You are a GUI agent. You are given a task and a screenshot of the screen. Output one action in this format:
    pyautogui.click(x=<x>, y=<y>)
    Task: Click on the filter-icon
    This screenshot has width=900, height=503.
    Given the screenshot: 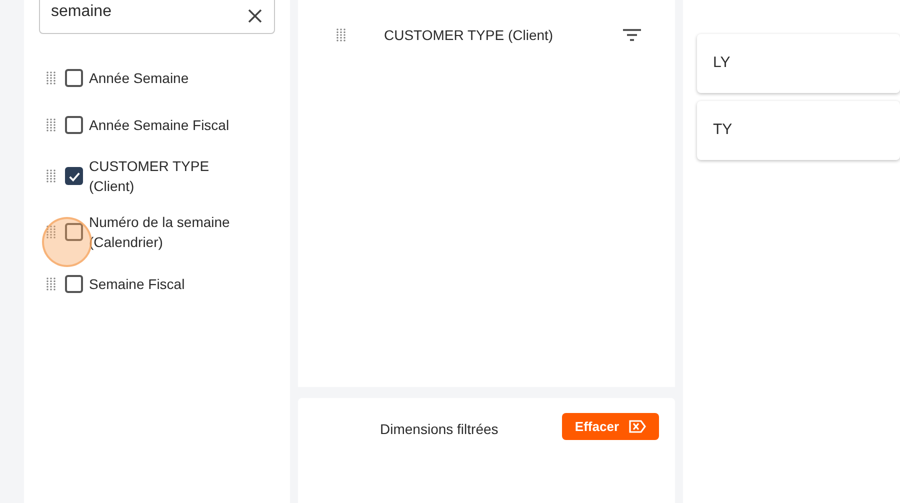 What is the action you would take?
    pyautogui.click(x=632, y=35)
    